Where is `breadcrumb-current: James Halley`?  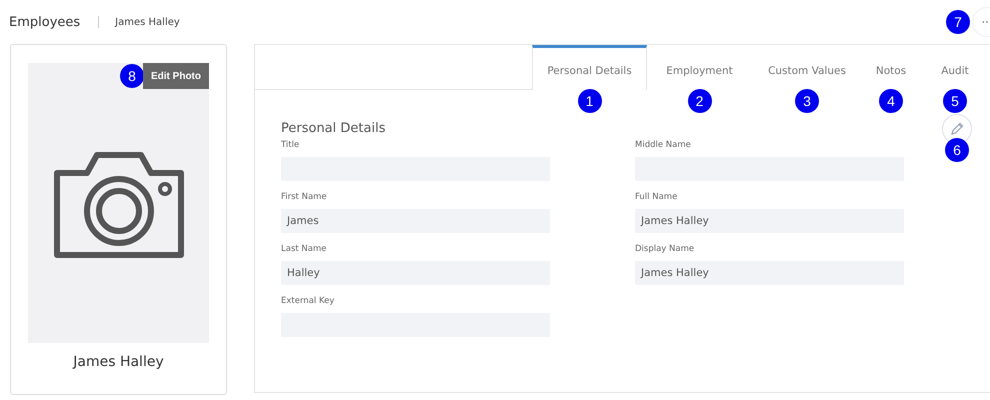 breadcrumb-current: James Halley is located at coordinates (147, 22).